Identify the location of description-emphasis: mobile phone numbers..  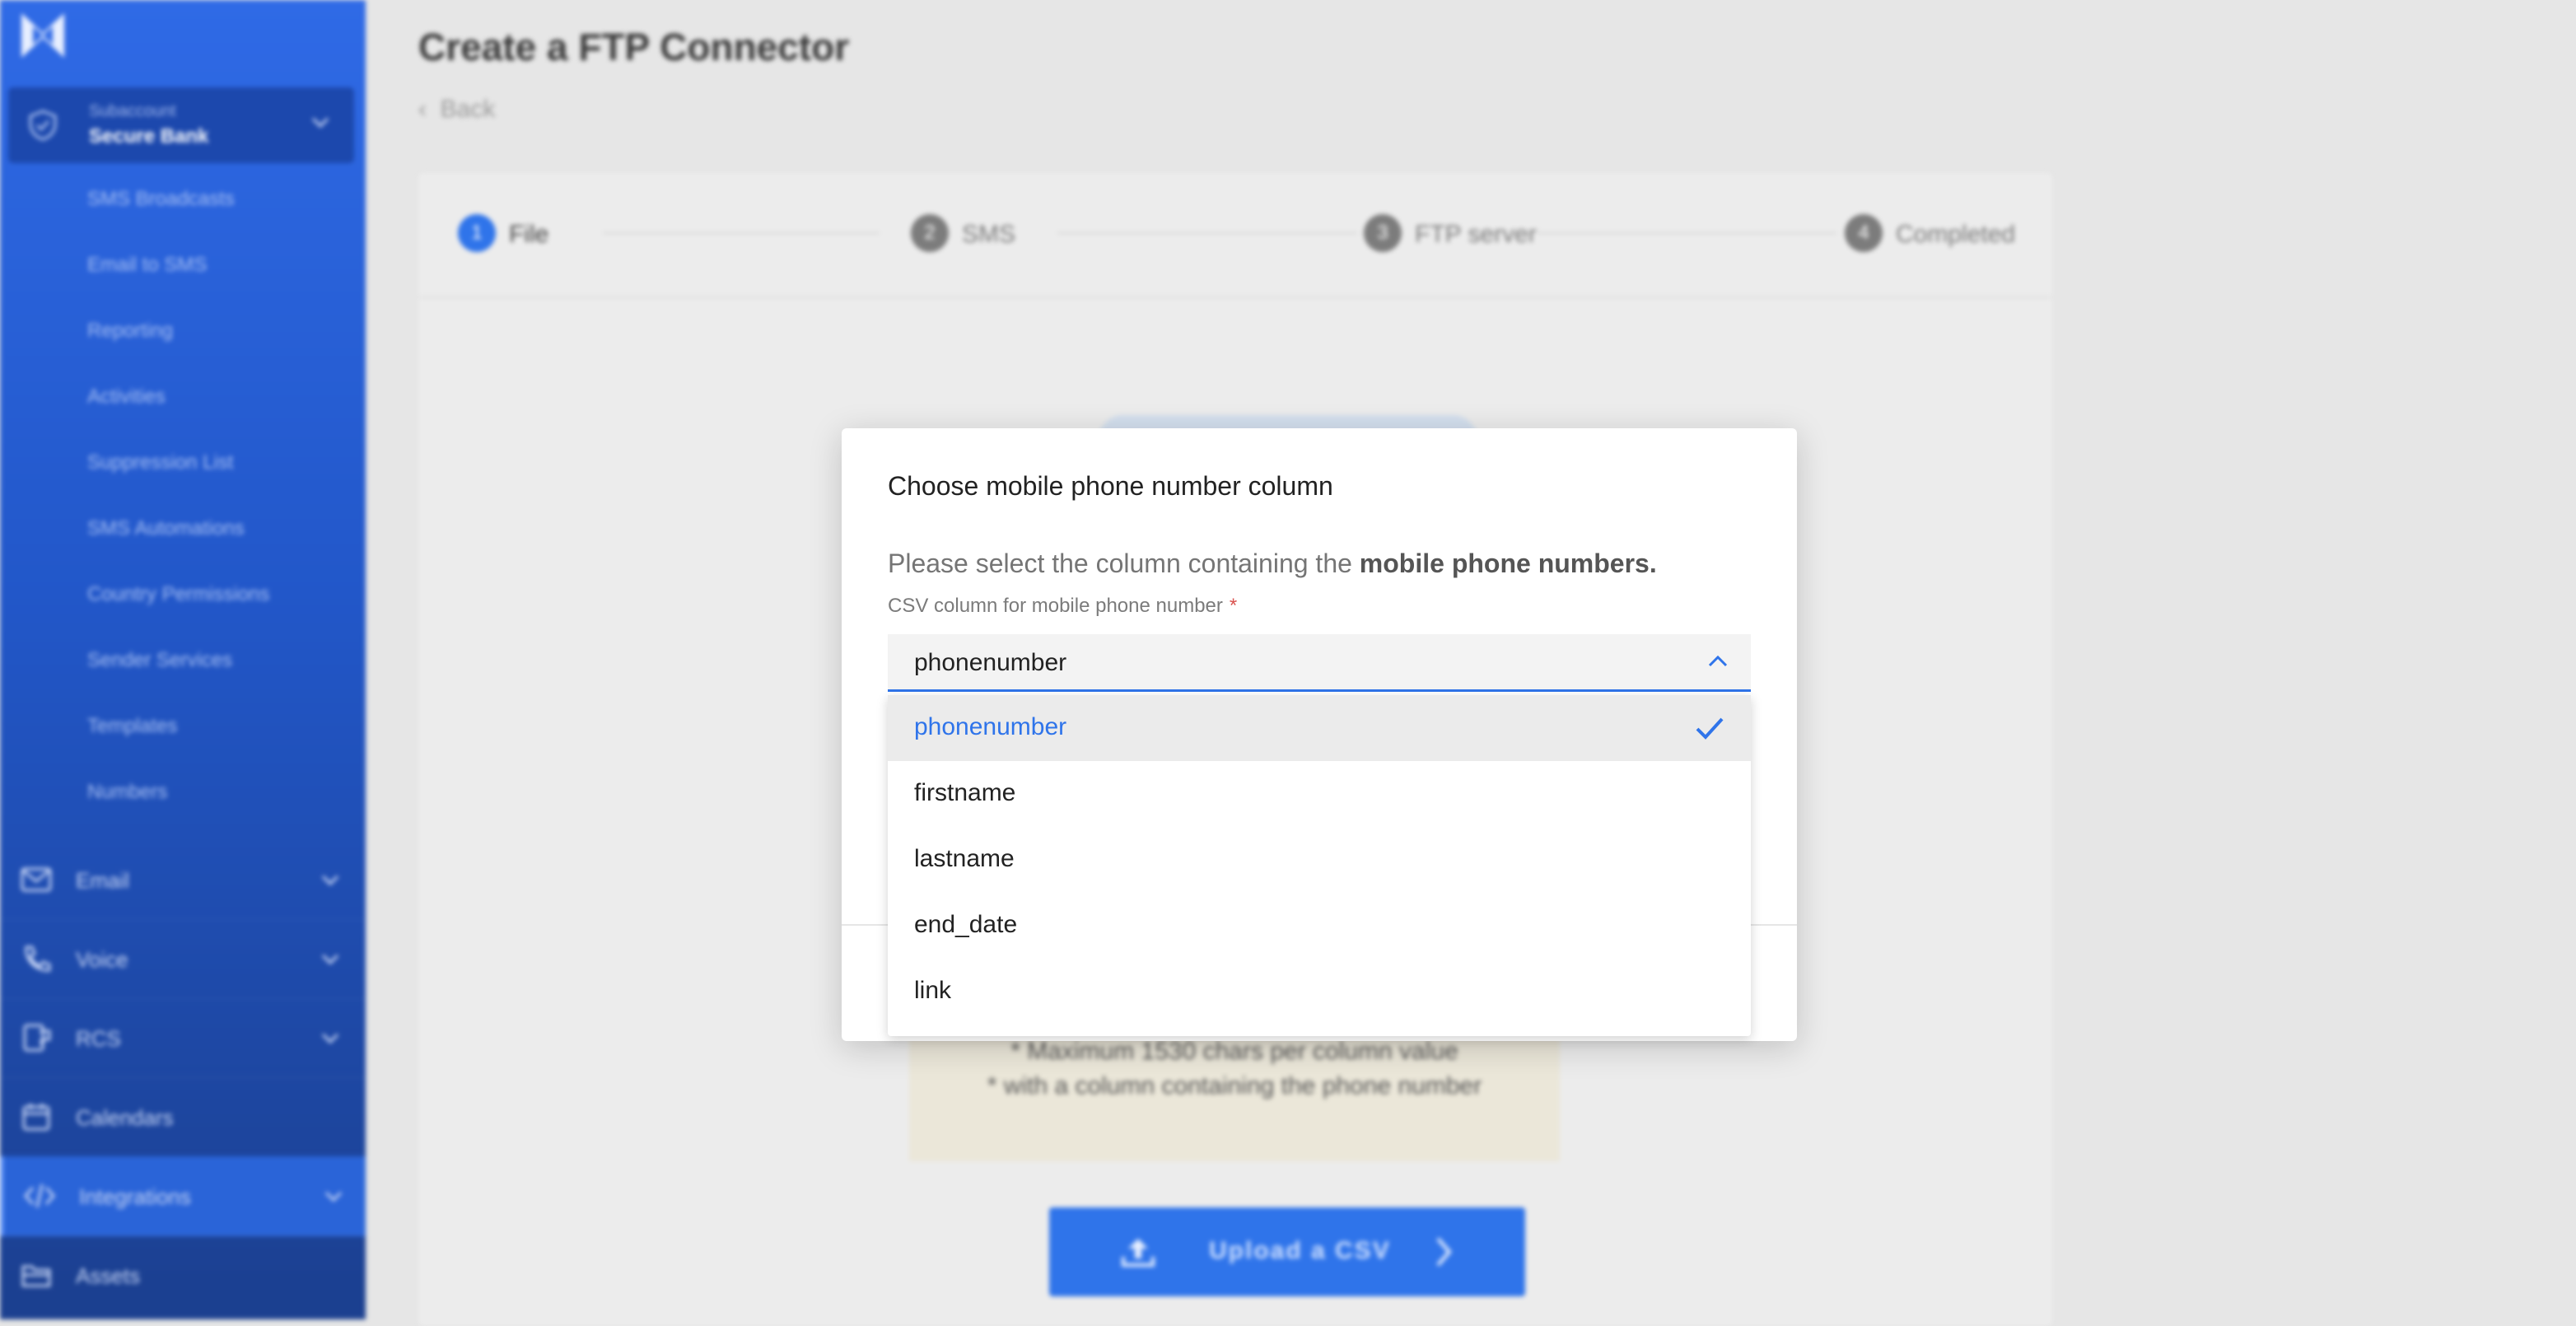
(1508, 563).